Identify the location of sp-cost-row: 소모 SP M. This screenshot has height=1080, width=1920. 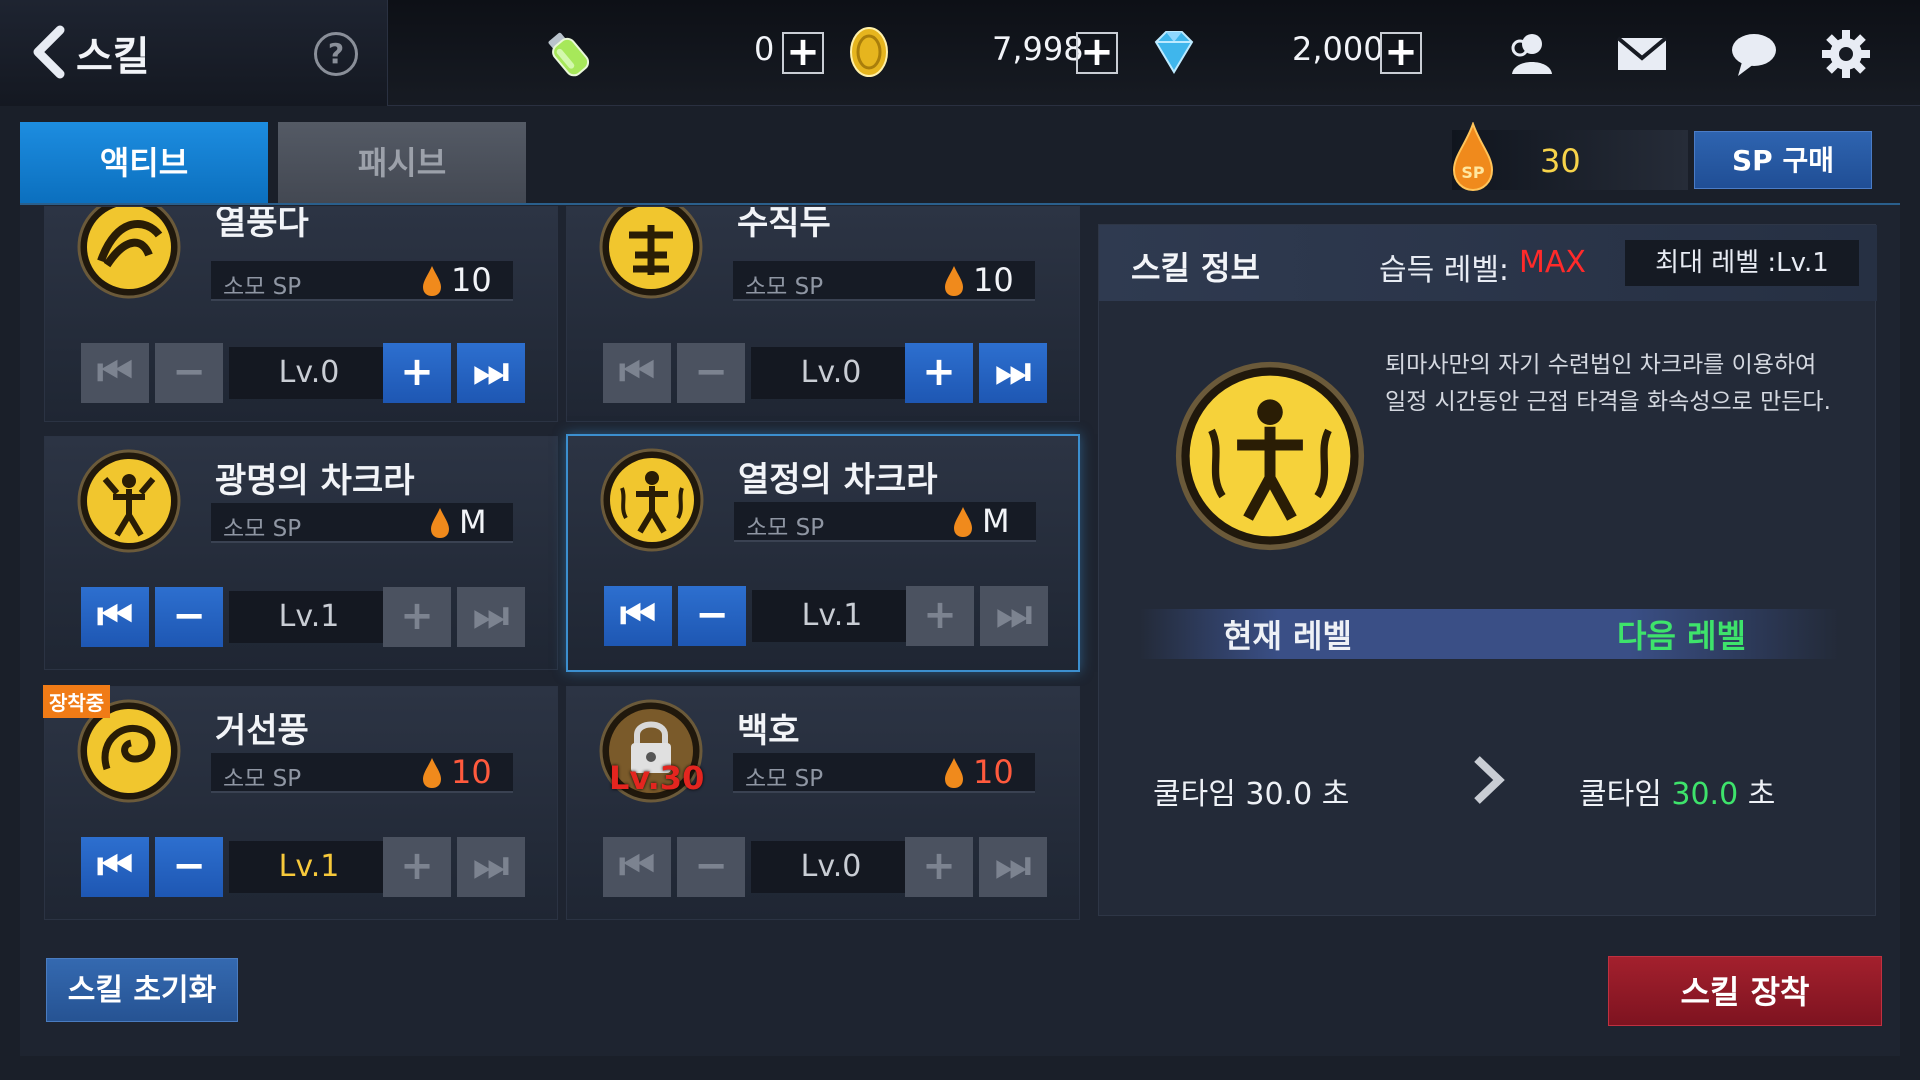
(362, 523).